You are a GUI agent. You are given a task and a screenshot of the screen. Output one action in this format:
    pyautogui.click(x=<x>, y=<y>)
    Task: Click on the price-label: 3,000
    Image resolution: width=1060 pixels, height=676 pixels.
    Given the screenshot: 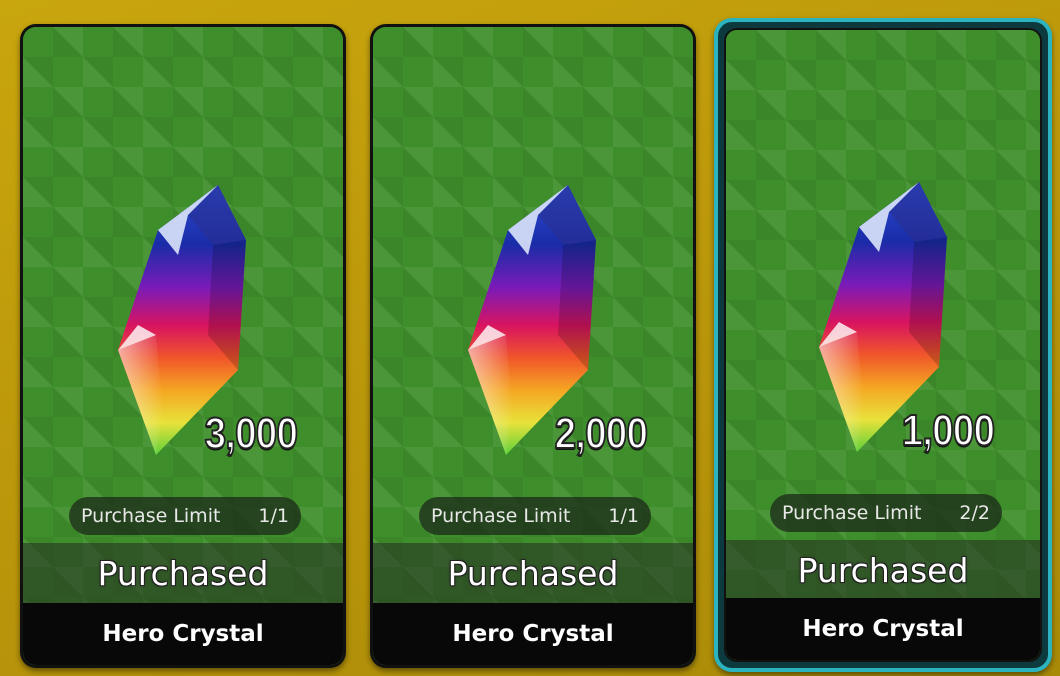 What is the action you would take?
    pyautogui.click(x=251, y=433)
    